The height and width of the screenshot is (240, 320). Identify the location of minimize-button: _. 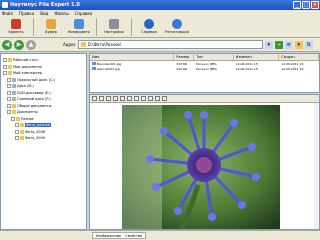
(297, 5).